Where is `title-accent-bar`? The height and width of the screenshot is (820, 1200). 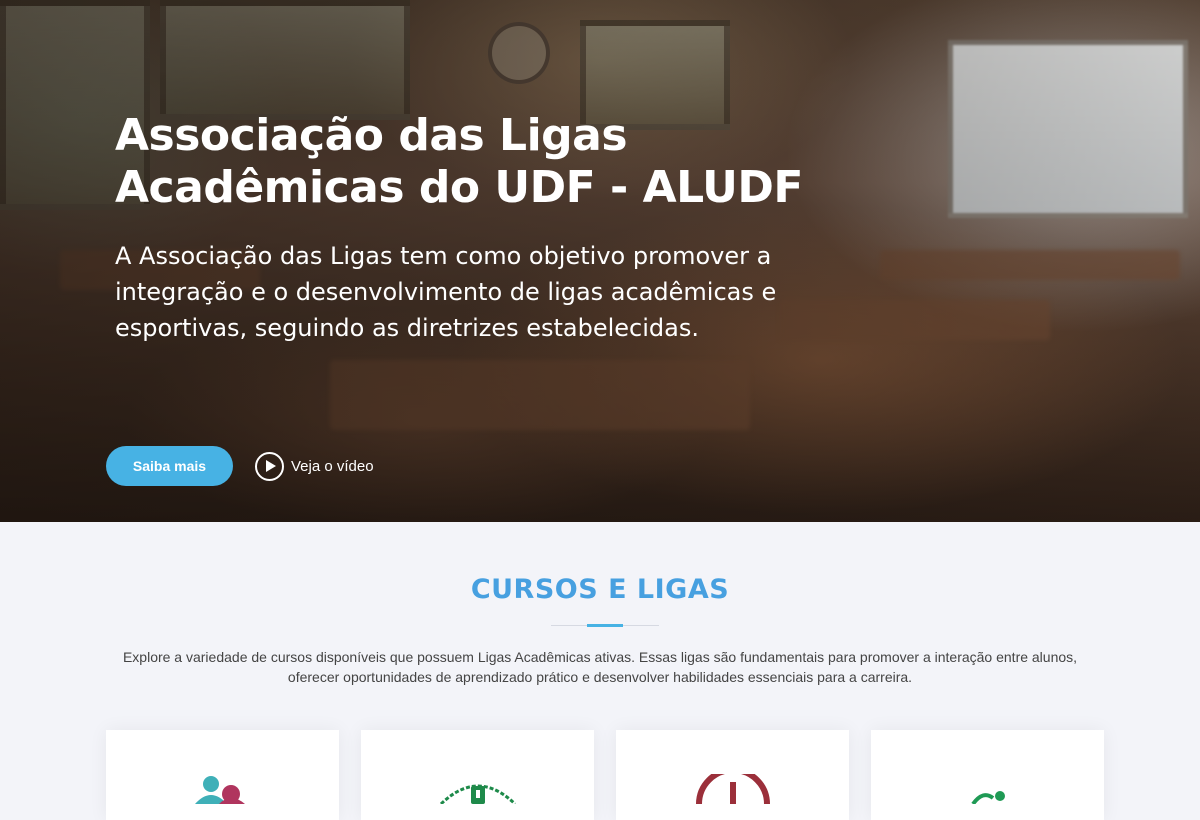 title-accent-bar is located at coordinates (605, 625).